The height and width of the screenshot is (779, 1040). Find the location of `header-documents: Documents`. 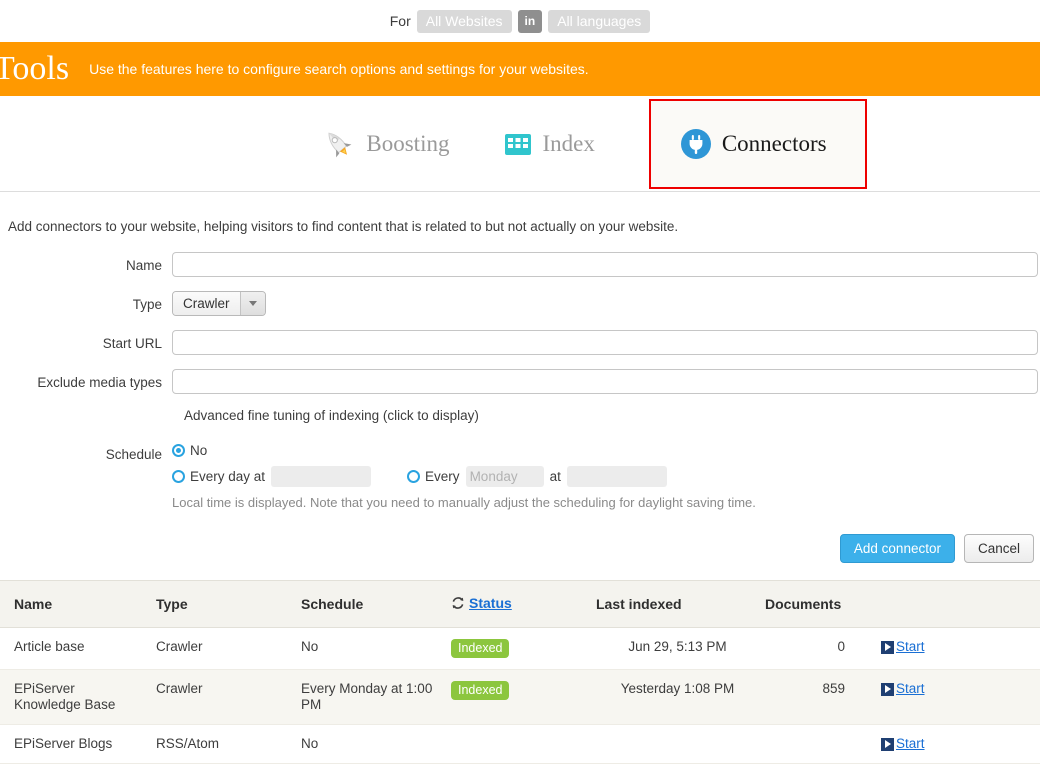

header-documents: Documents is located at coordinates (820, 604).